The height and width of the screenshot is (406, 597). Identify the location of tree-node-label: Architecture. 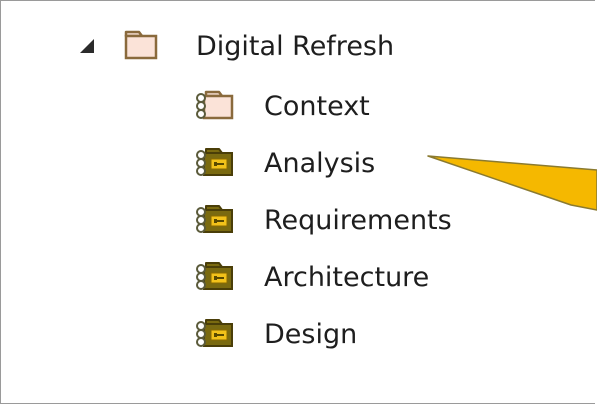
(347, 277).